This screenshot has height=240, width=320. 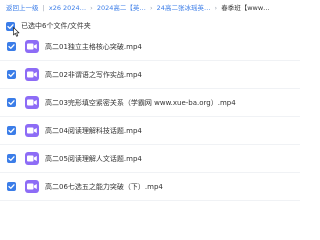 I want to click on file-name: 高二03完形填空紧密关系（学霸网 www.xue-ba.org）.mp4, so click(x=140, y=103).